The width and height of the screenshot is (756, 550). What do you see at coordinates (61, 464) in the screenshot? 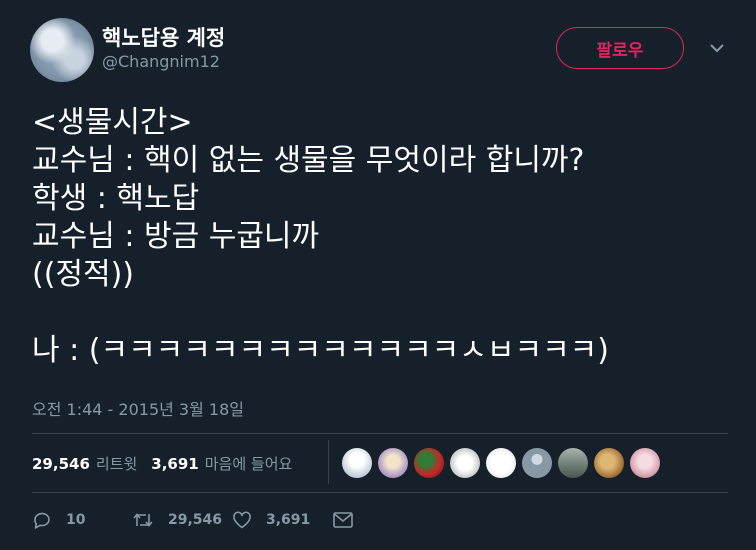
I see `retweets-count: 29,546` at bounding box center [61, 464].